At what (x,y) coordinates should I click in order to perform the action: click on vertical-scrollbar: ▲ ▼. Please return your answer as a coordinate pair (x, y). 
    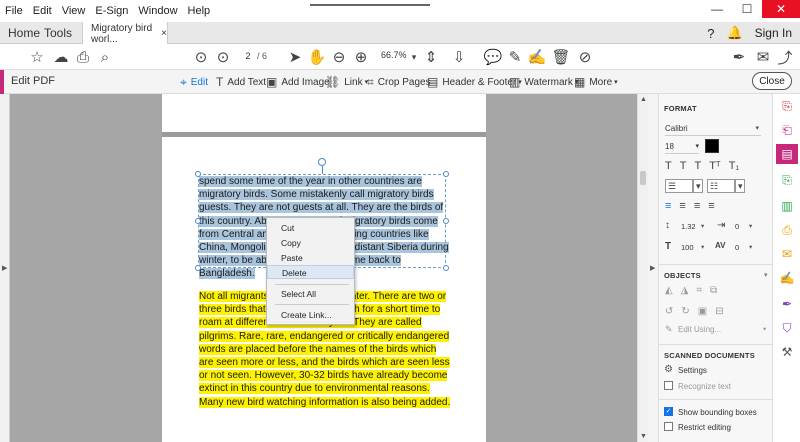
    Looking at the image, I should click on (642, 268).